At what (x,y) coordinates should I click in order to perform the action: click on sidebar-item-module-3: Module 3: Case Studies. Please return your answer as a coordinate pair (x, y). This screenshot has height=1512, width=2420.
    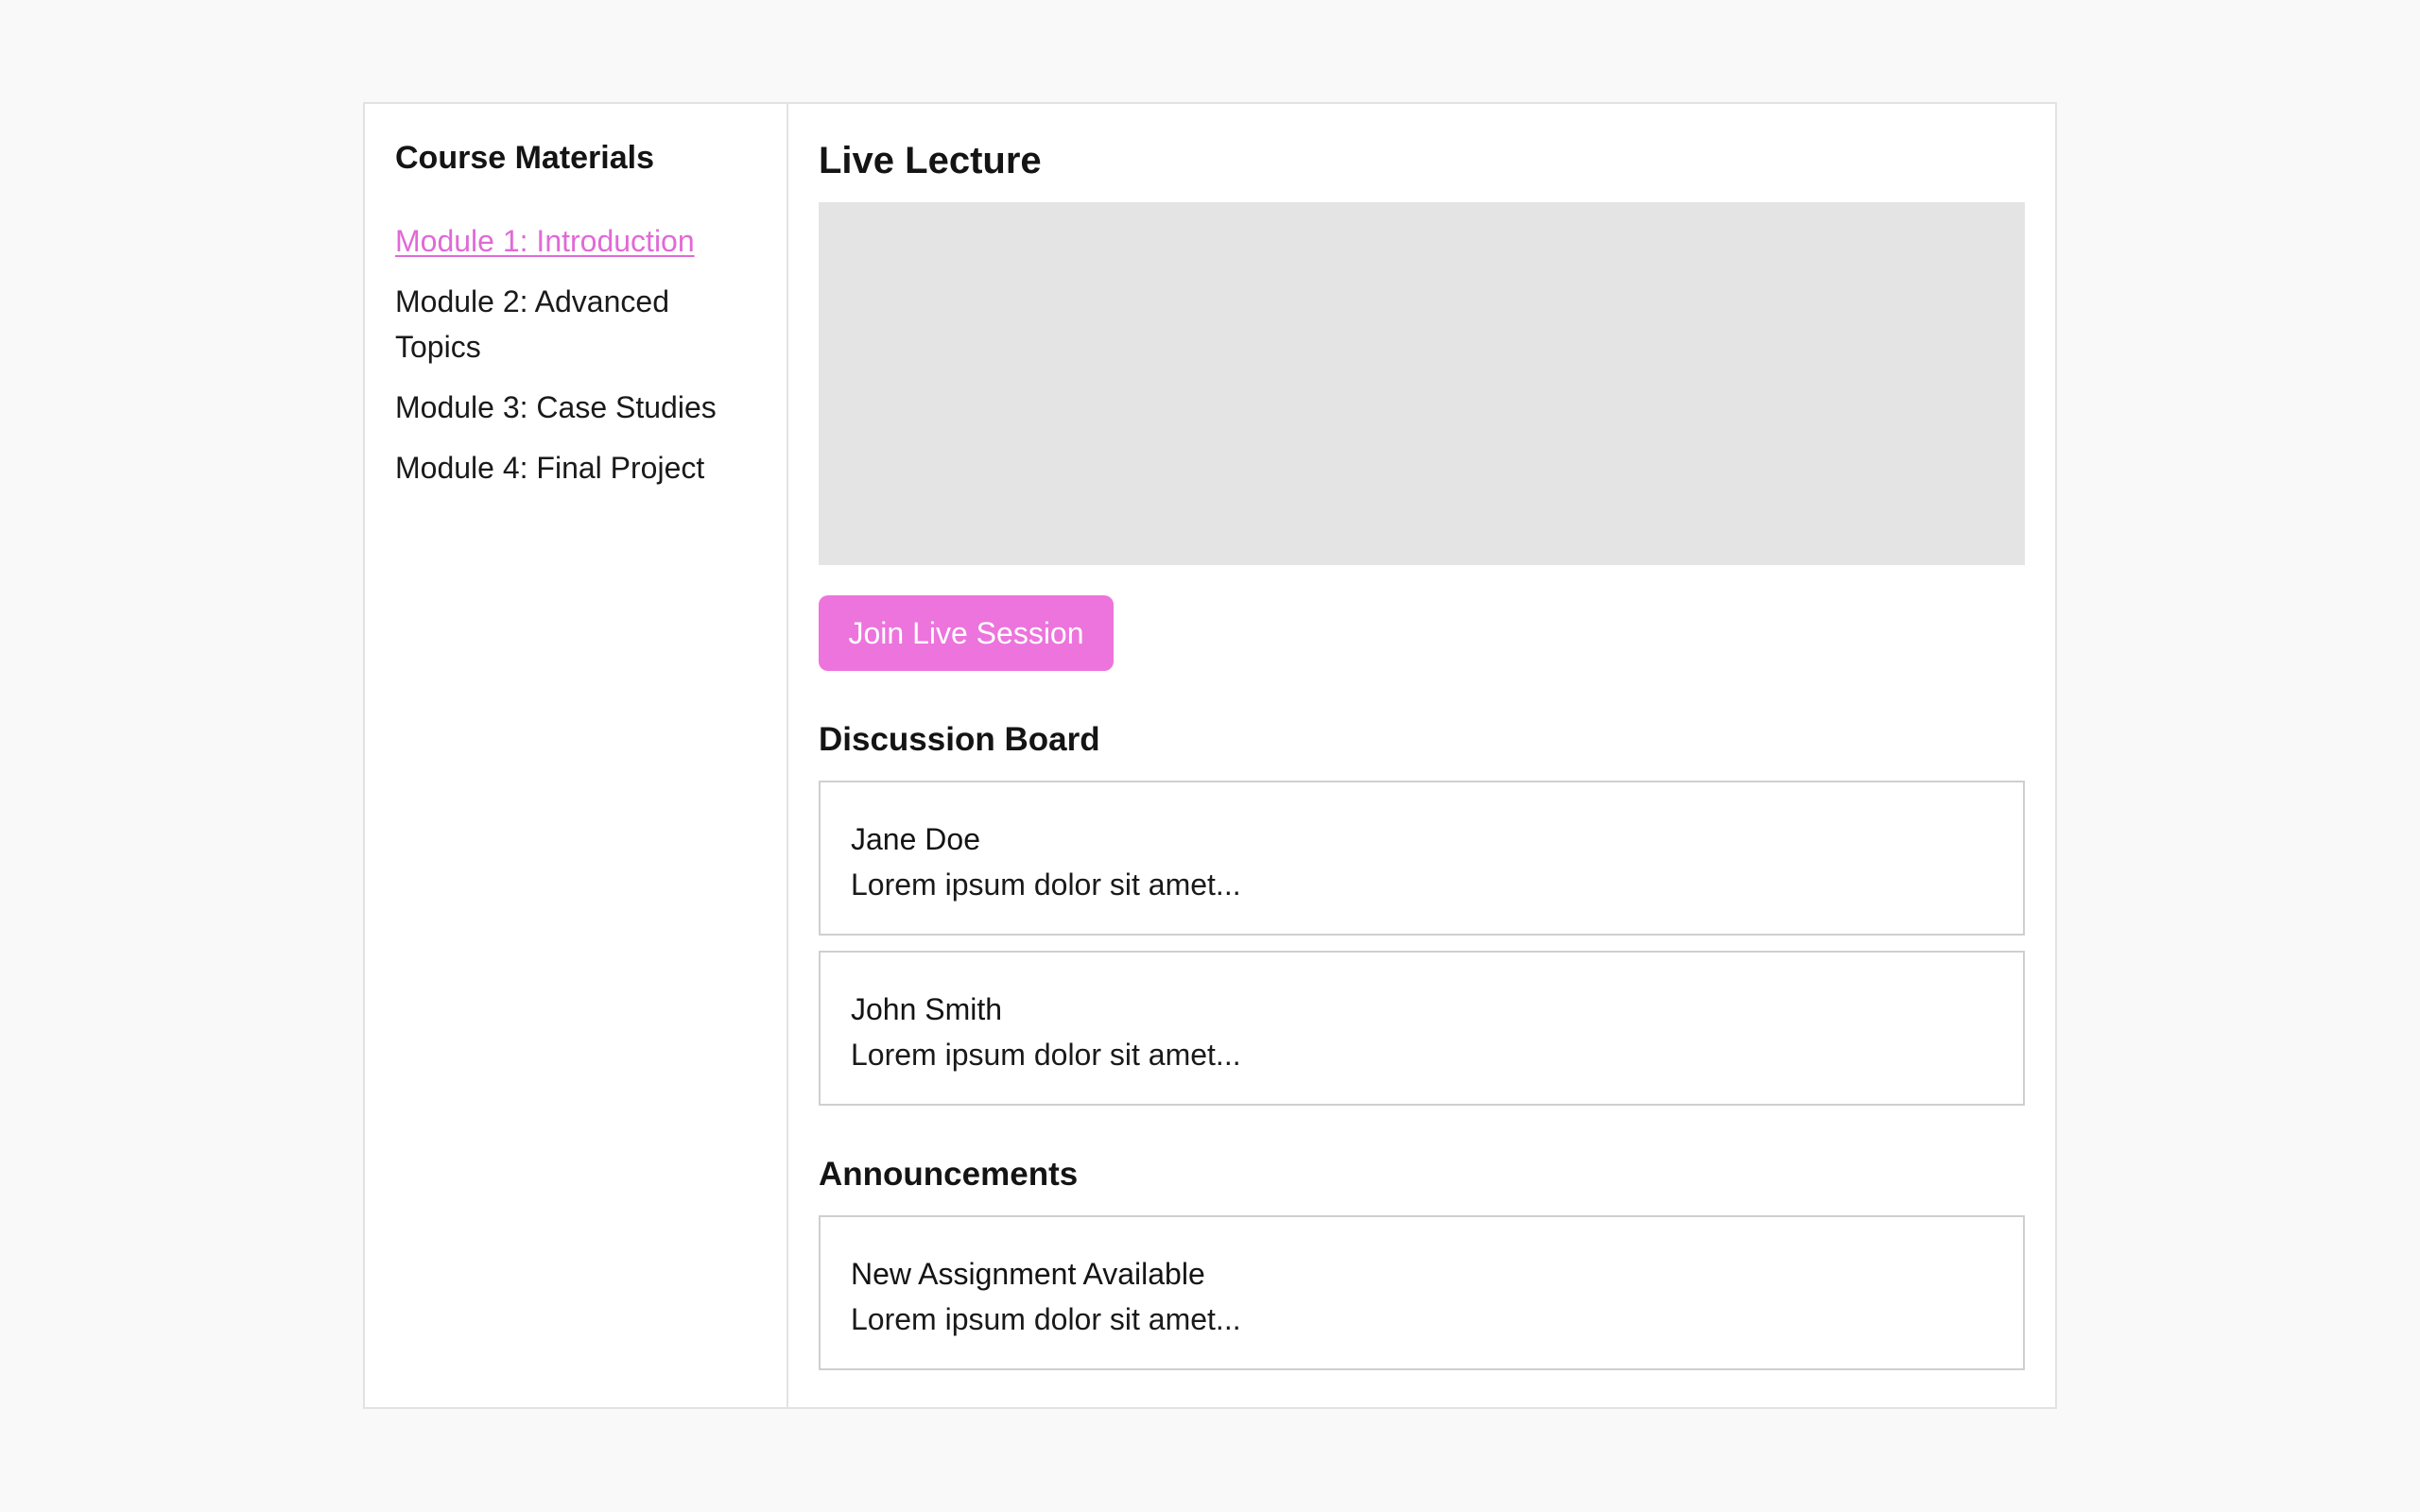
    Looking at the image, I should click on (575, 407).